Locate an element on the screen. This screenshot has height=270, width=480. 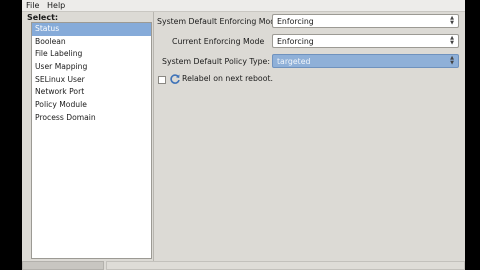
relabel-label: Relabel on next reboot. is located at coordinates (227, 78).